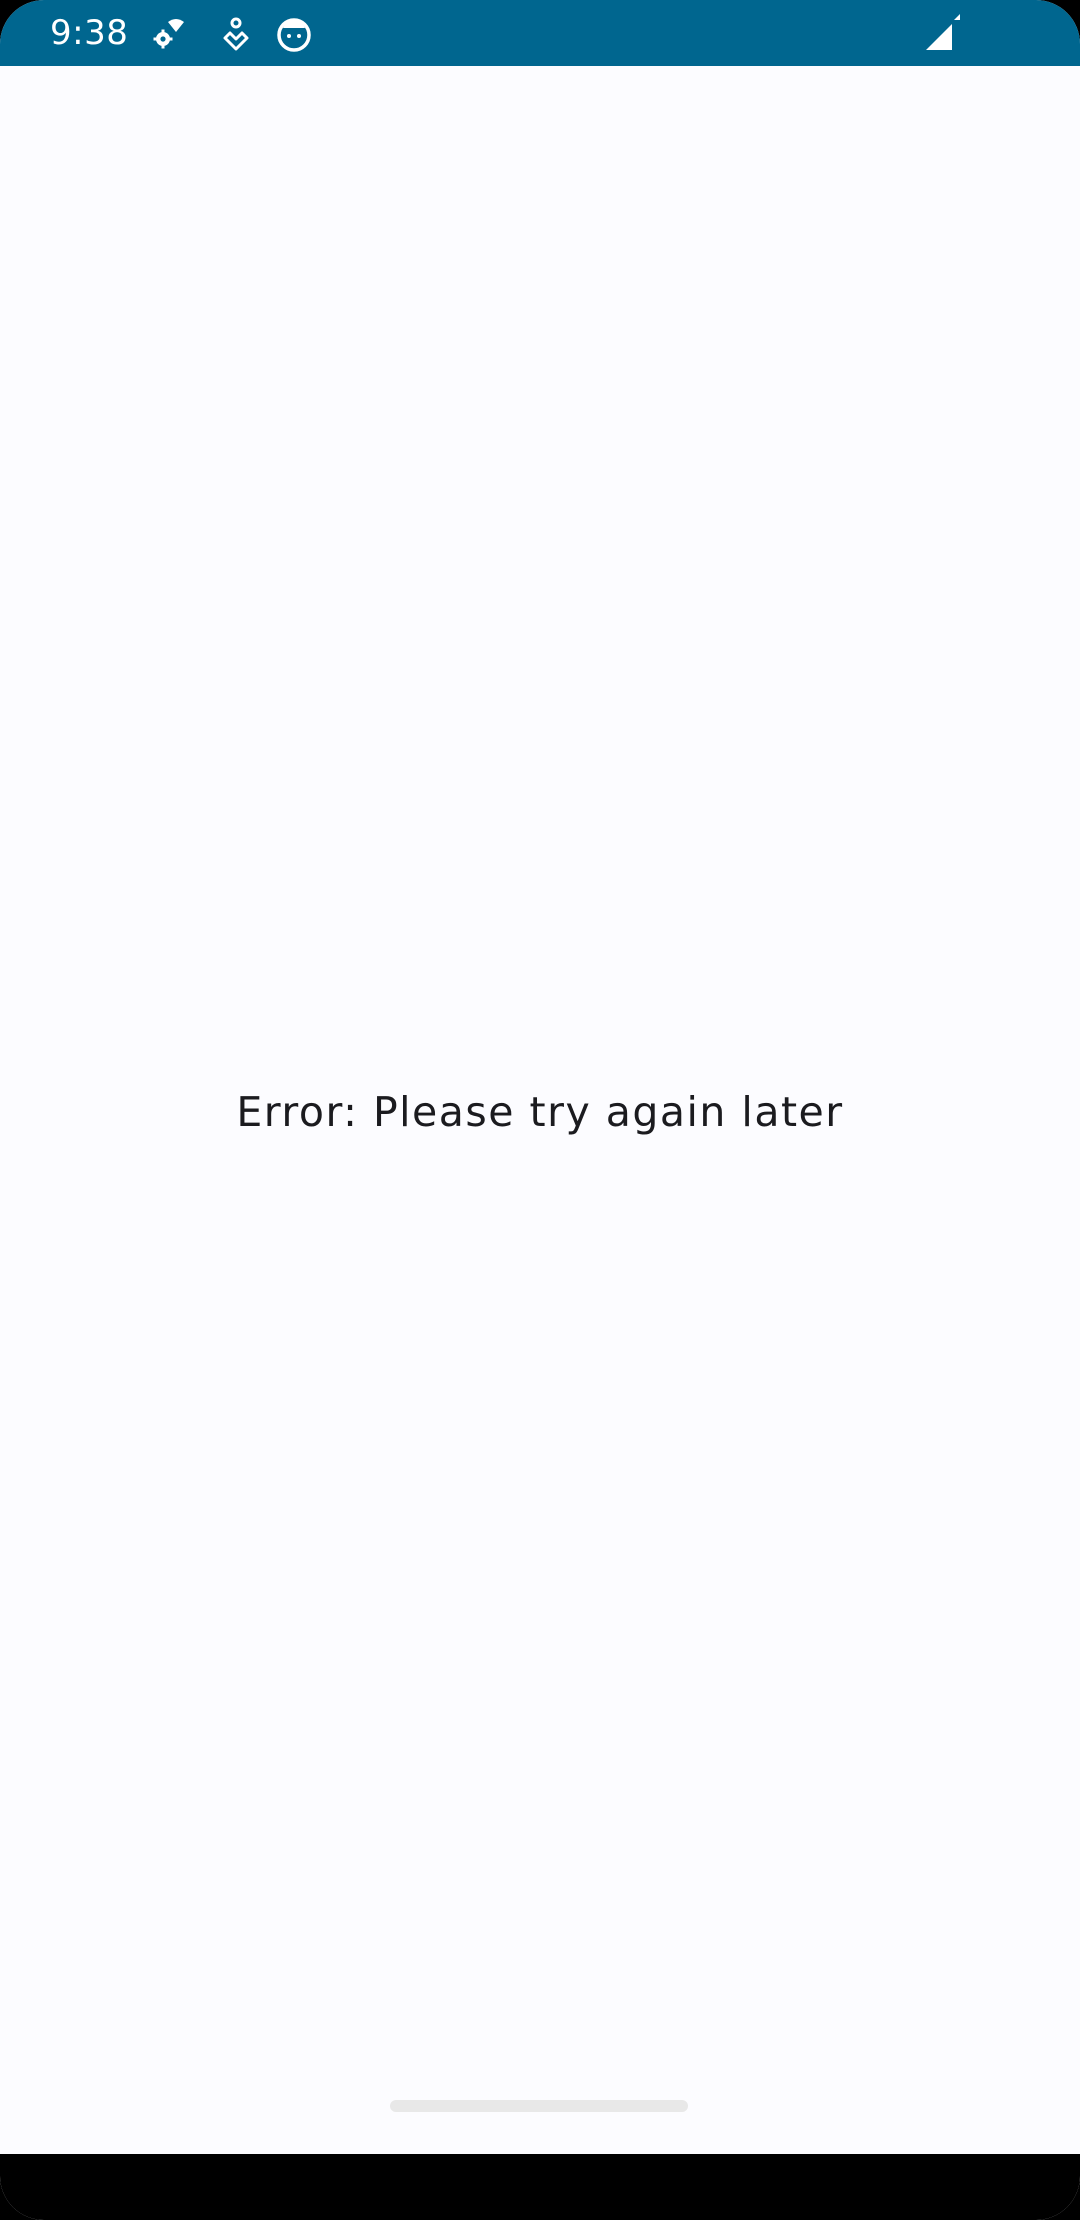  Describe the element at coordinates (89, 33) in the screenshot. I see `status-time: 9:38` at that location.